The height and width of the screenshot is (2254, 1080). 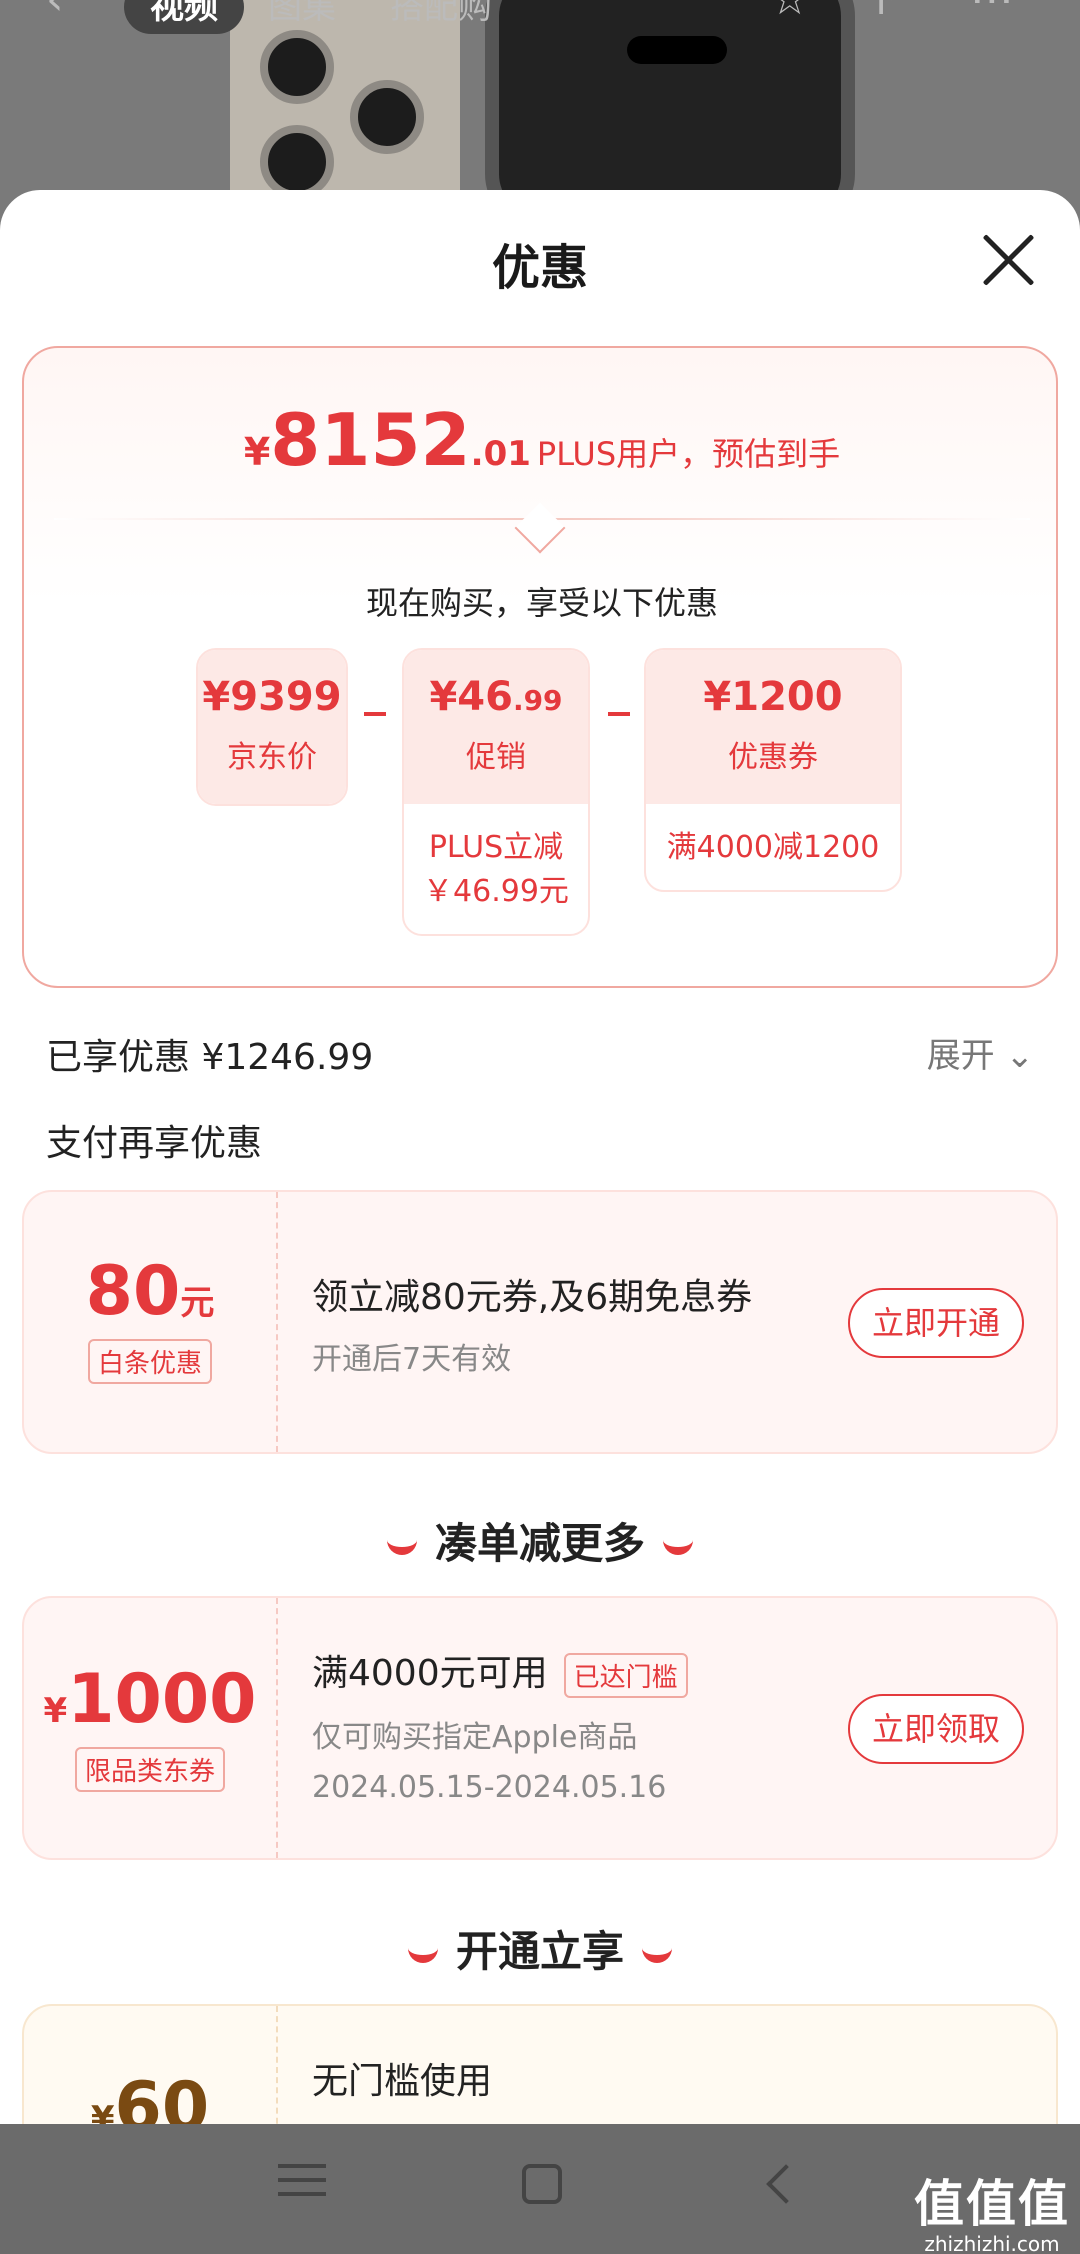 What do you see at coordinates (773, 697) in the screenshot?
I see `coupon-value: ¥1200` at bounding box center [773, 697].